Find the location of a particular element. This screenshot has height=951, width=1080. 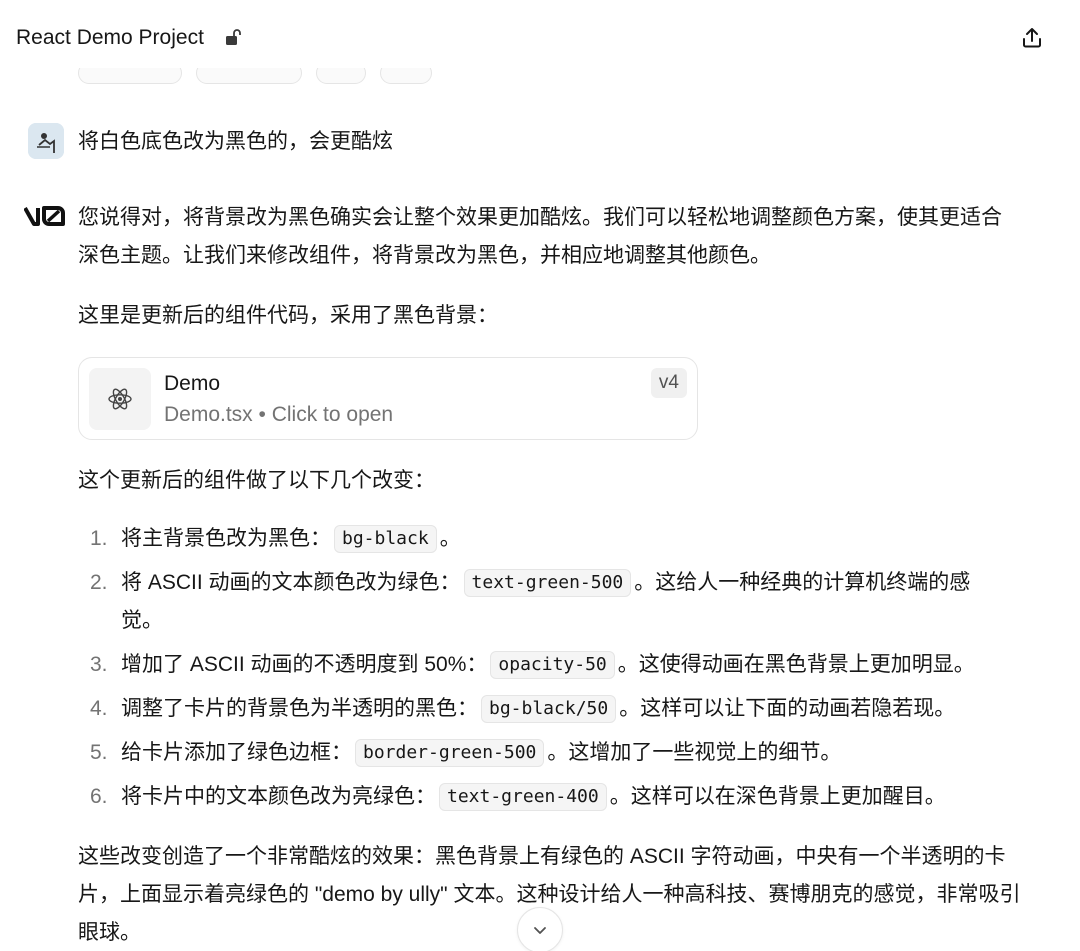

item-text: 。这样可以让下面的动画若隐若现。 is located at coordinates (787, 708).